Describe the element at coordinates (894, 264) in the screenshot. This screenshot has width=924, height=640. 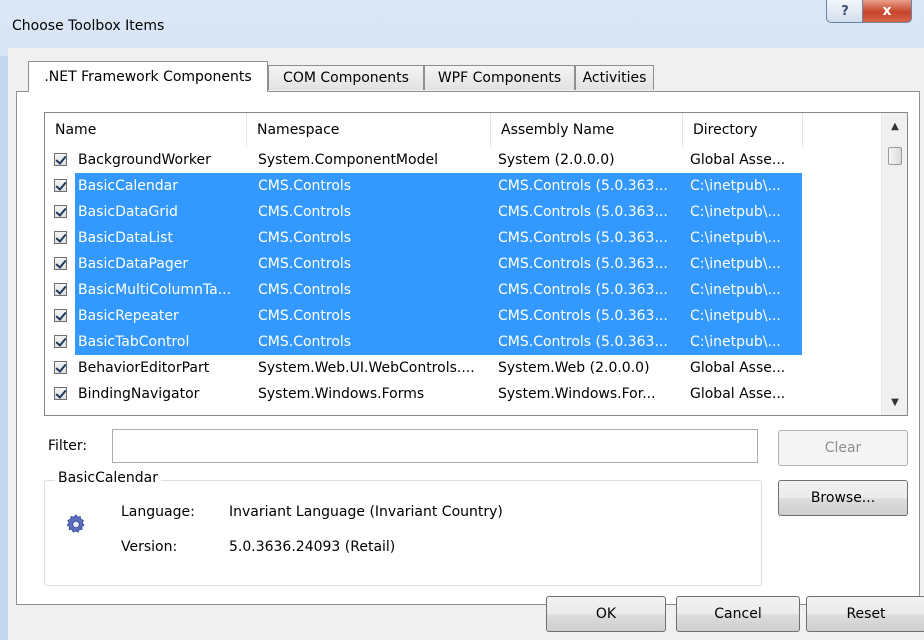
I see `vertical-scrollbar: ▲ ▼` at that location.